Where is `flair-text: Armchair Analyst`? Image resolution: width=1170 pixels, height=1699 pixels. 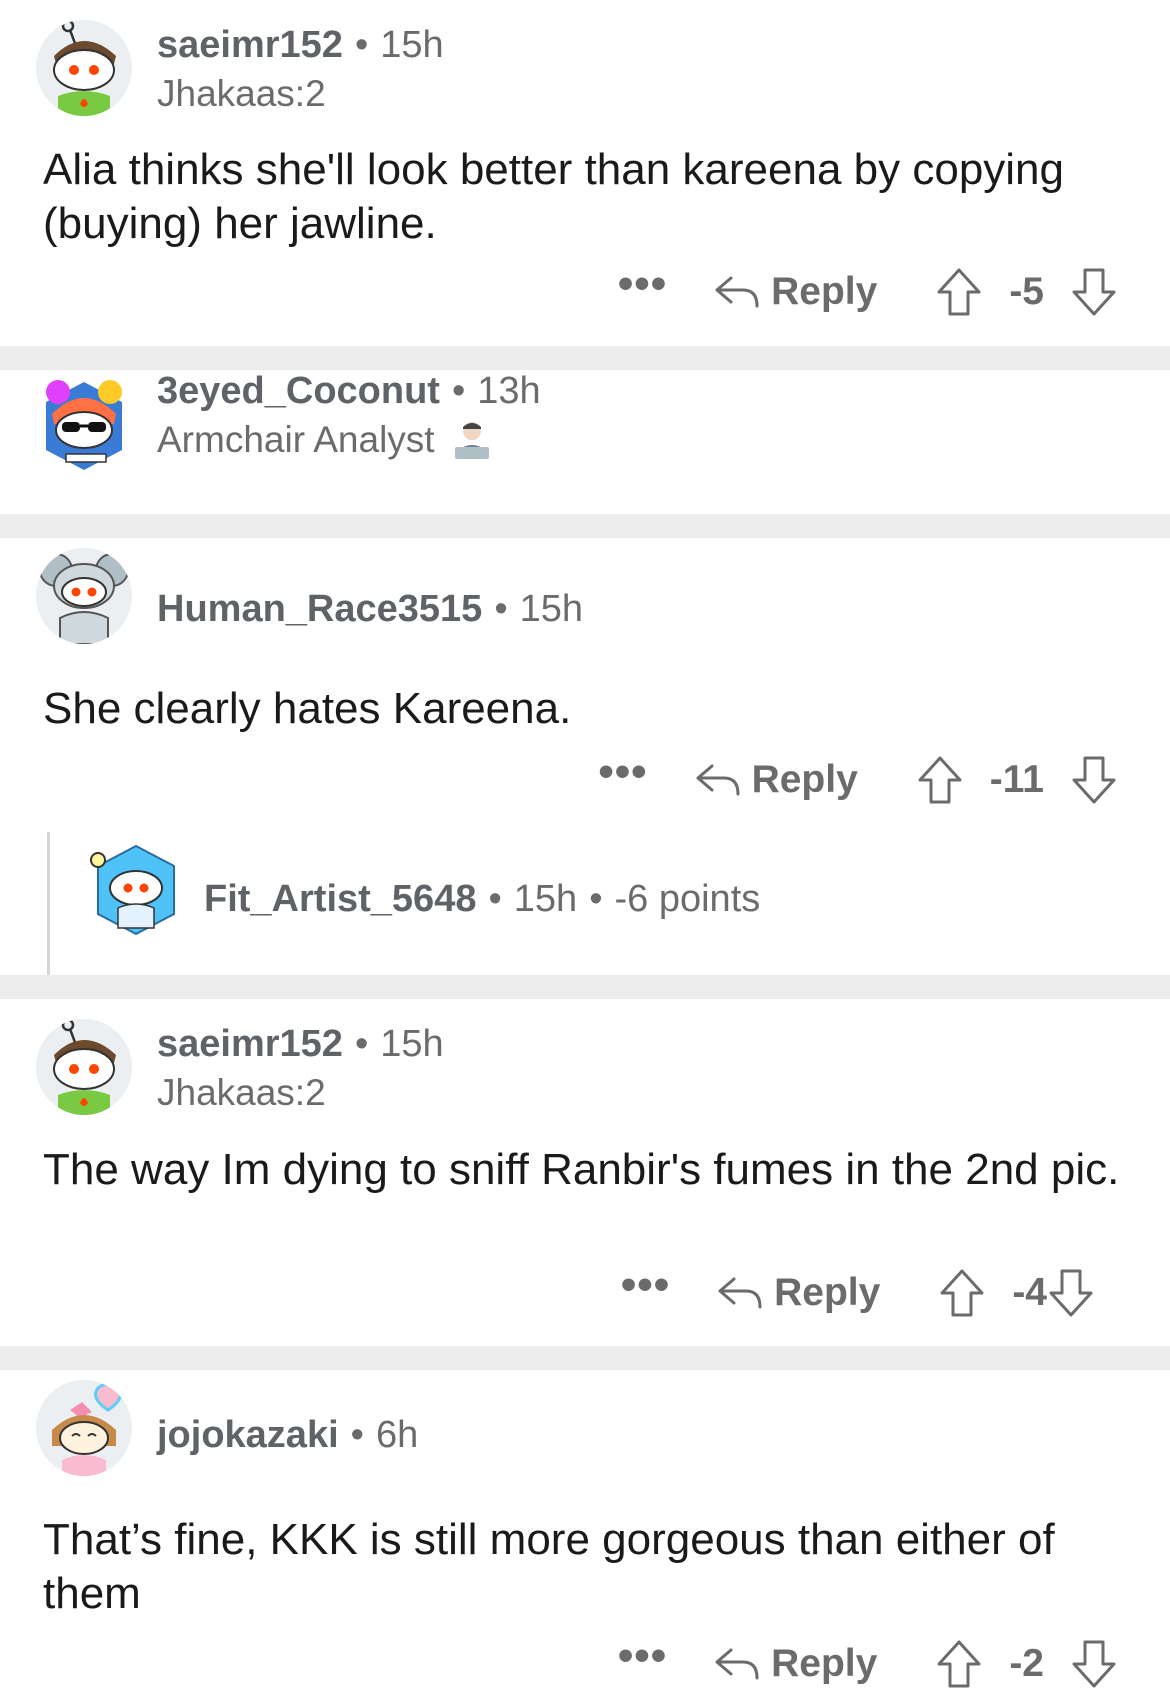 flair-text: Armchair Analyst is located at coordinates (296, 439).